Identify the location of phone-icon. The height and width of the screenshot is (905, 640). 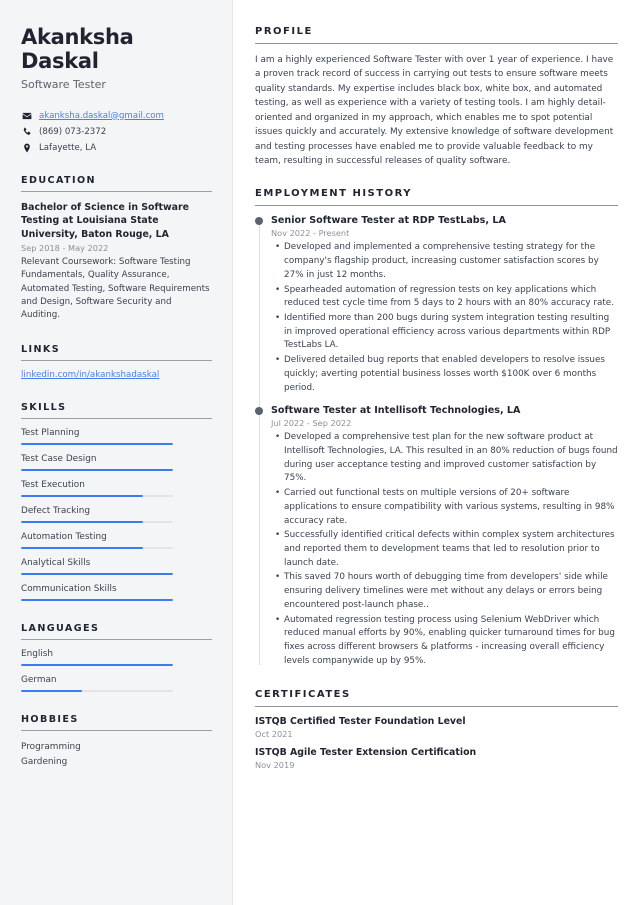
(26, 131).